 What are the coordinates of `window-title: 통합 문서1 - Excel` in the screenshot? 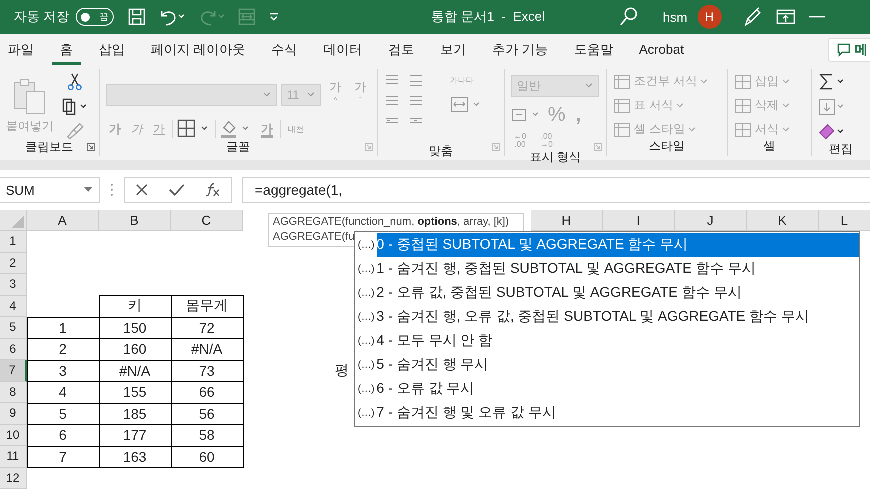 It's located at (489, 17).